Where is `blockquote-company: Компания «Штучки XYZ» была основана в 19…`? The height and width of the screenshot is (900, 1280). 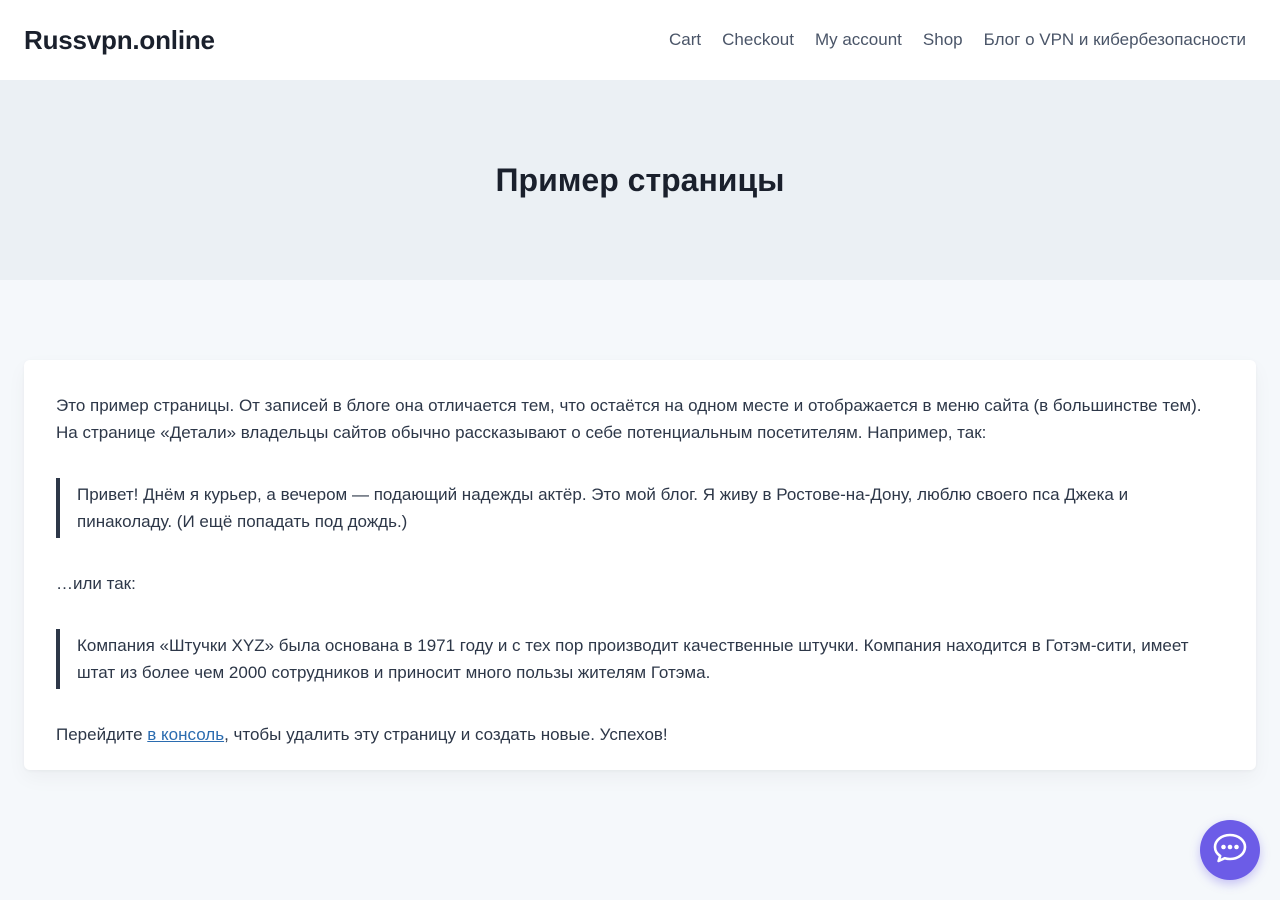 blockquote-company: Компания «Штучки XYZ» была основана в 19… is located at coordinates (640, 659).